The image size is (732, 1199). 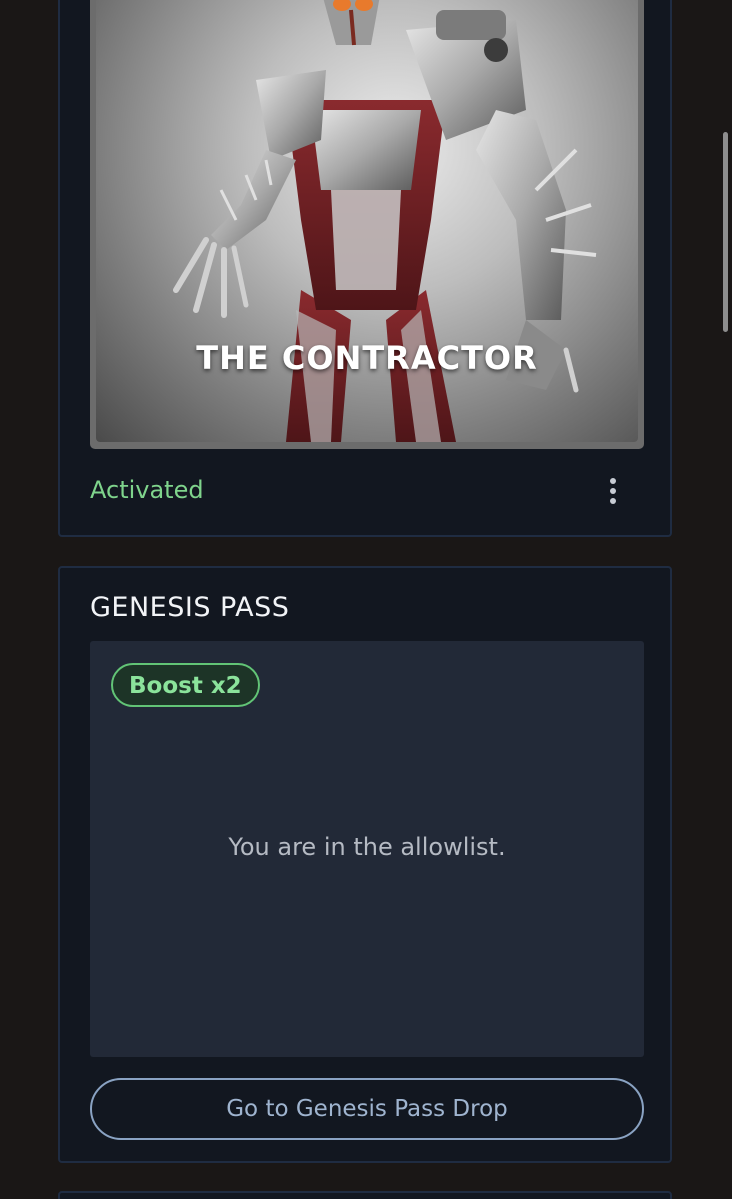 What do you see at coordinates (185, 685) in the screenshot?
I see `boost-badge: Boost x2` at bounding box center [185, 685].